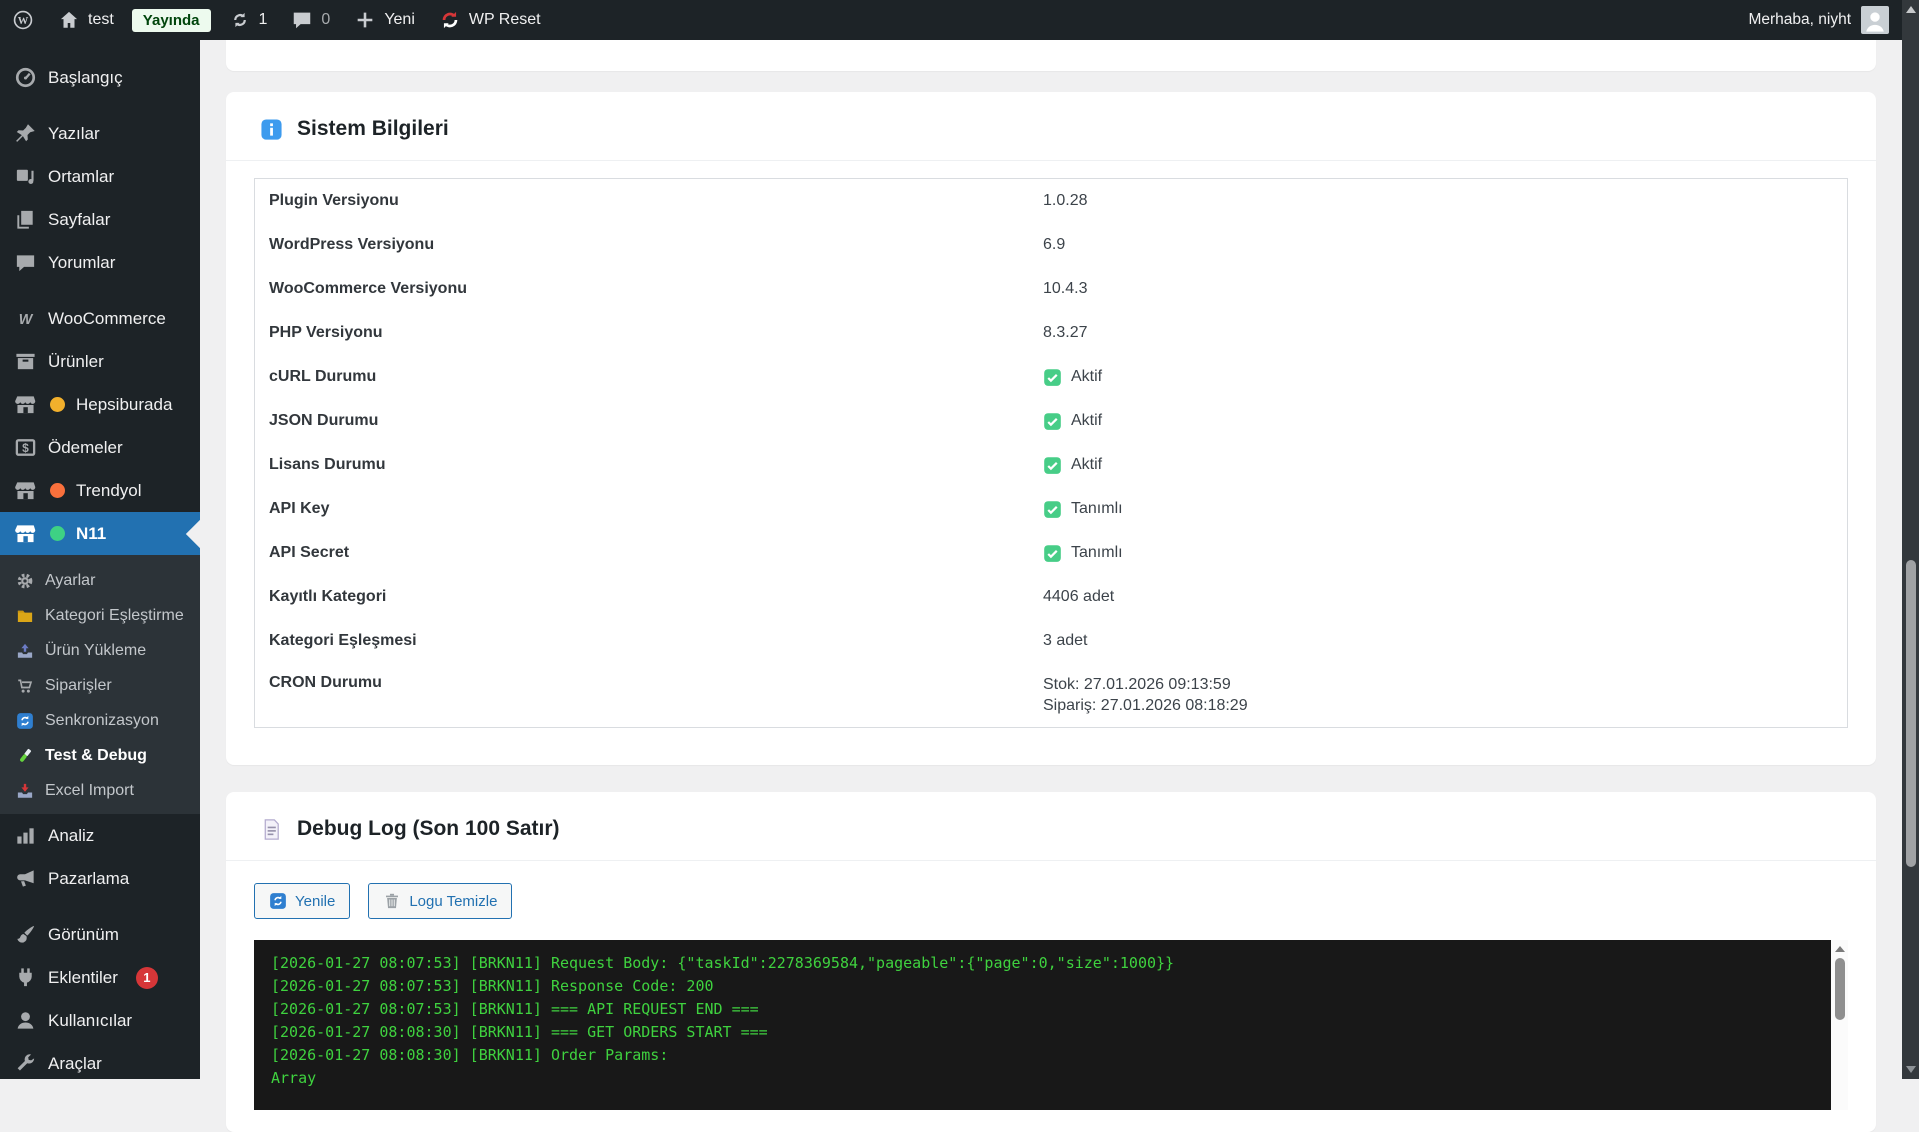 The width and height of the screenshot is (1919, 1132). What do you see at coordinates (310, 20) in the screenshot?
I see `comments-menu: 0` at bounding box center [310, 20].